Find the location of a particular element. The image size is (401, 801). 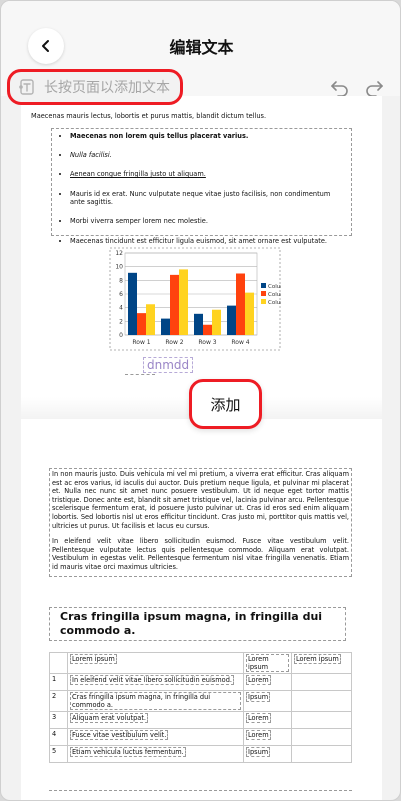

table-cell-text: 2 is located at coordinates (54, 696).